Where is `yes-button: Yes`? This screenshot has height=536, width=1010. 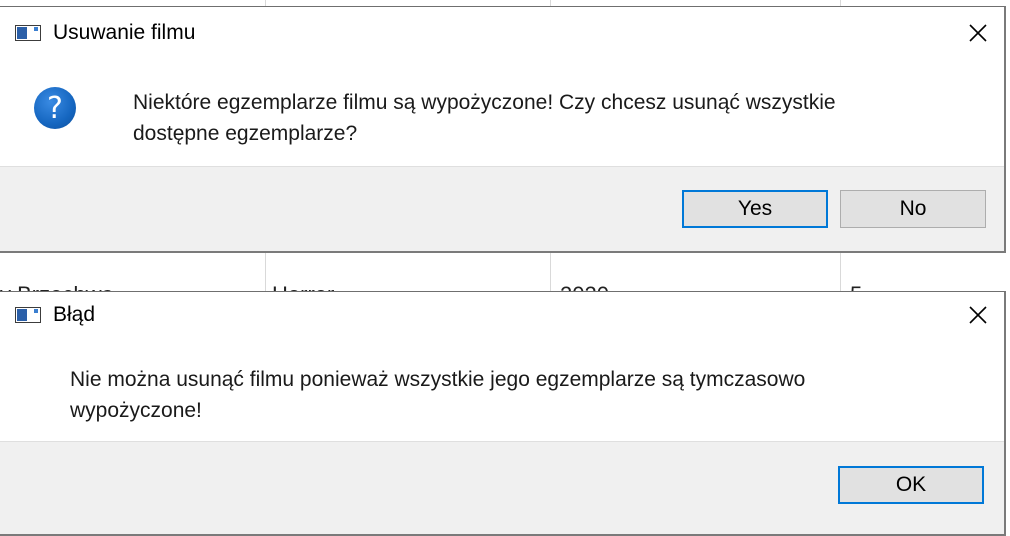 yes-button: Yes is located at coordinates (755, 209).